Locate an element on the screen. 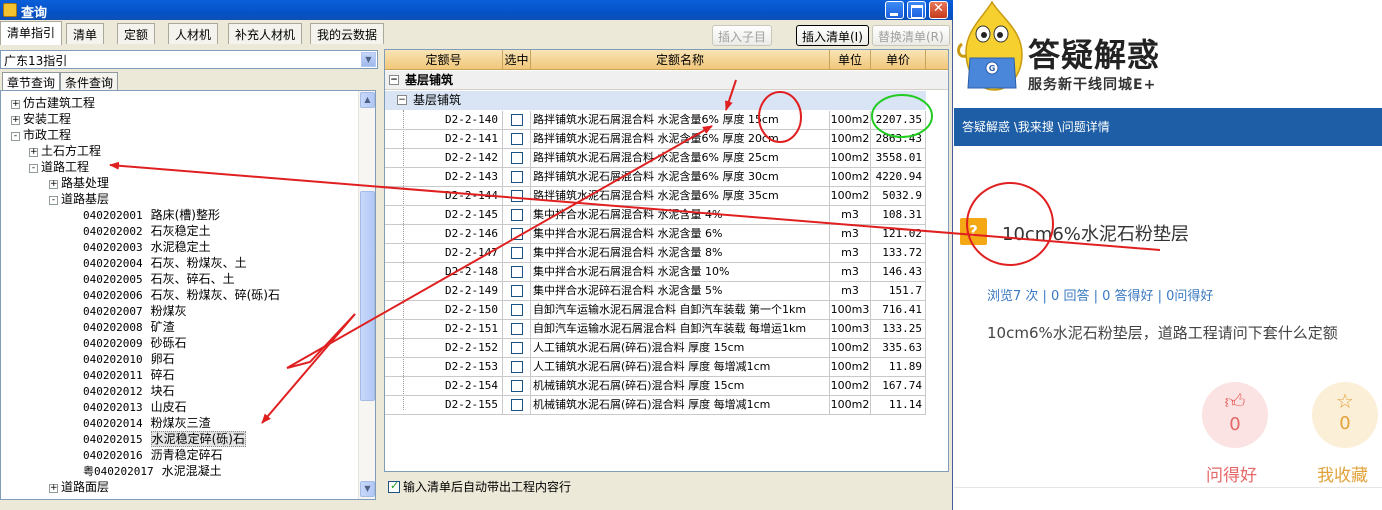 Image resolution: width=1382 pixels, height=510 pixels. tree-item-code: 040202008 矿渣 is located at coordinates (129, 327).